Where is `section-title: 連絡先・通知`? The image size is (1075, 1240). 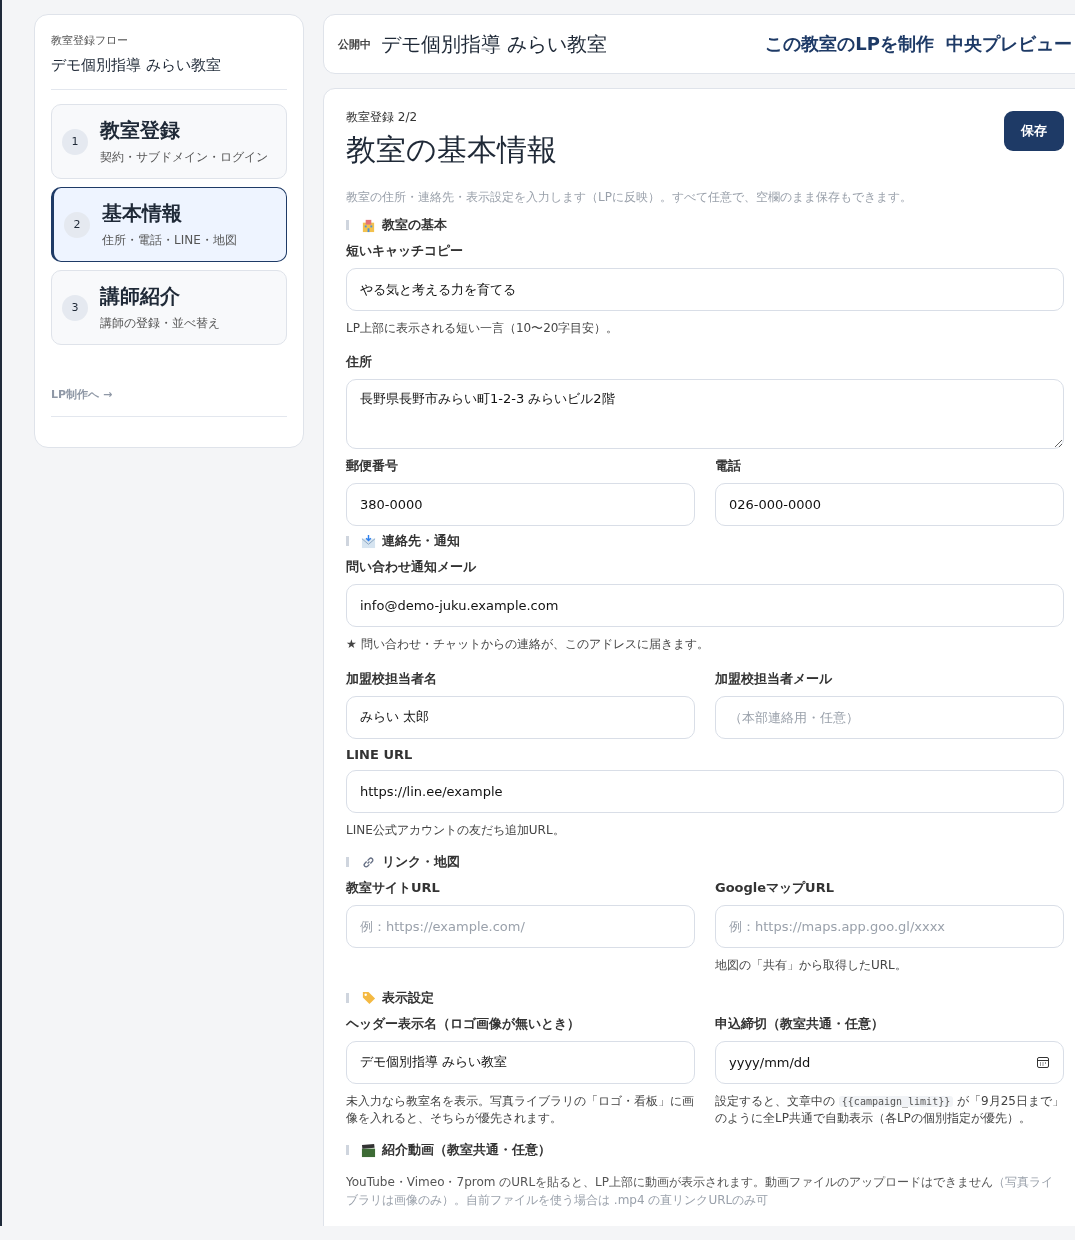 section-title: 連絡先・通知 is located at coordinates (421, 541).